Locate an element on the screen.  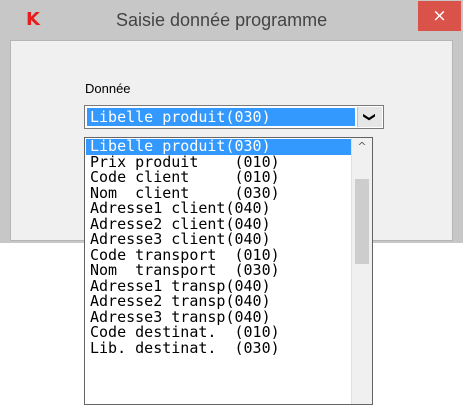
chevron-down-icon: ❯ is located at coordinates (370, 117).